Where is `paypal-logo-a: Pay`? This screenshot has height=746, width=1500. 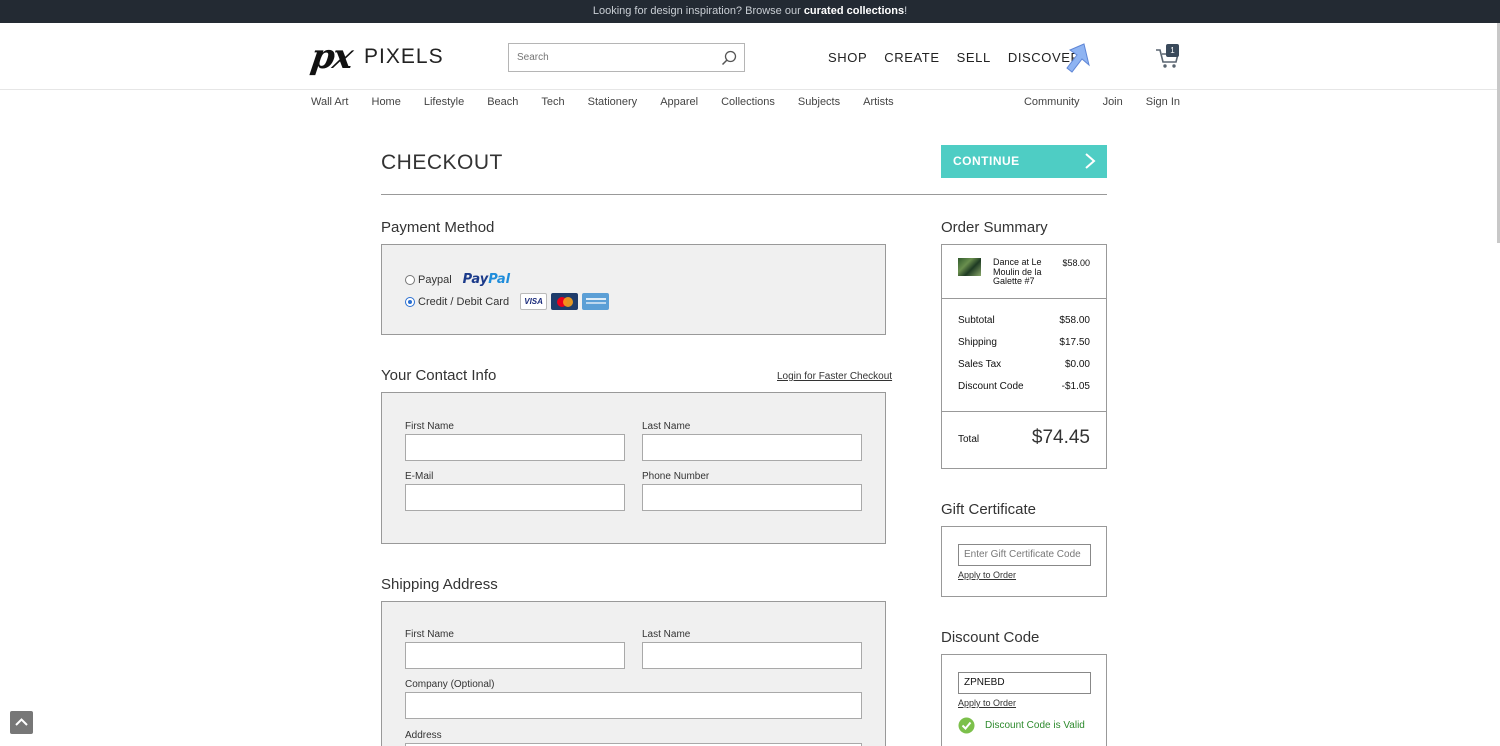 paypal-logo-a: Pay is located at coordinates (475, 279).